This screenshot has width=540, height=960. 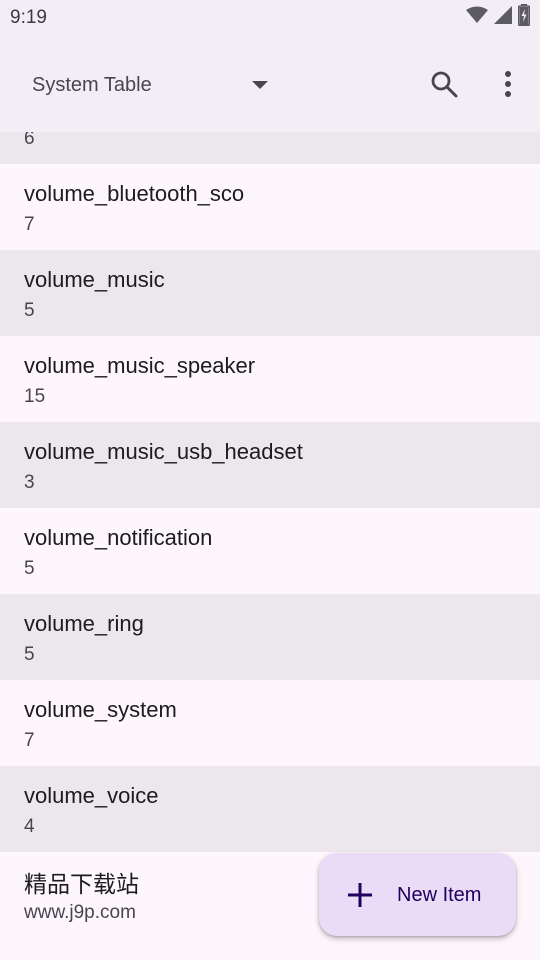 I want to click on search-button, so click(x=444, y=86).